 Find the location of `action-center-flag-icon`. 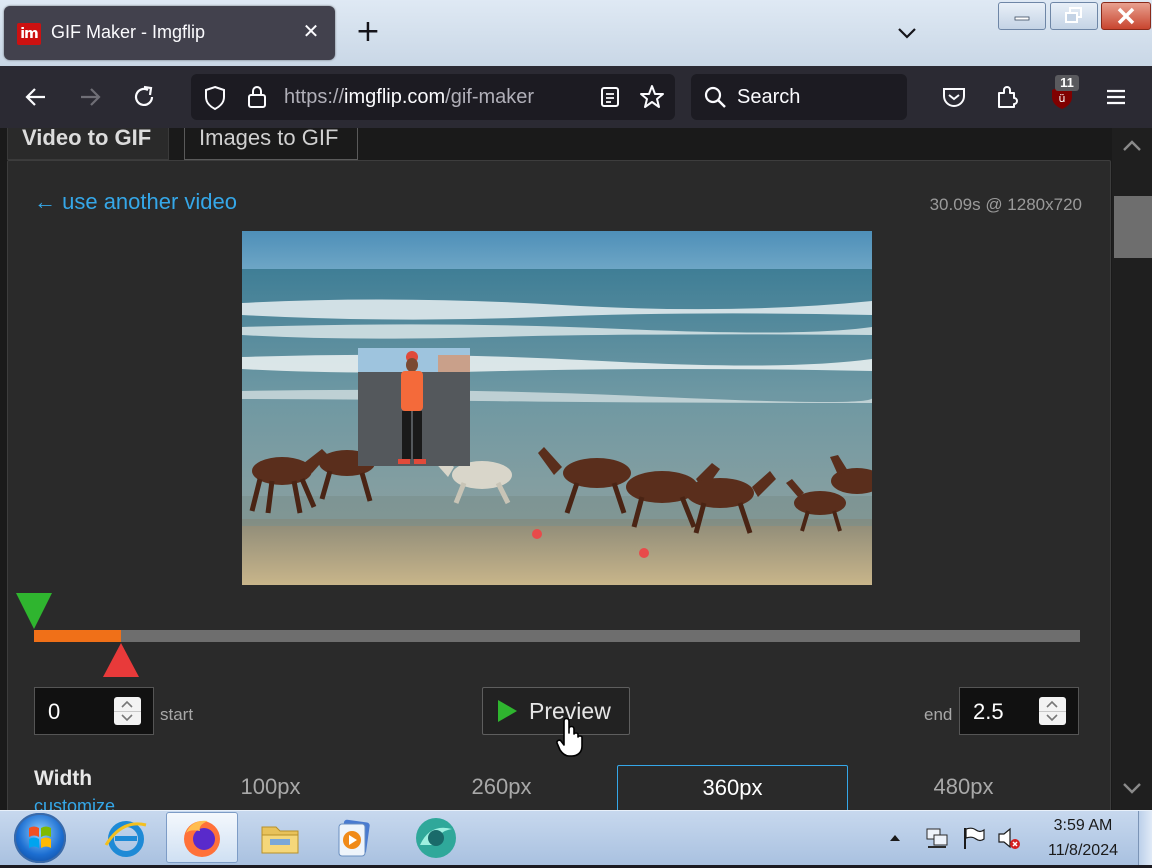

action-center-flag-icon is located at coordinates (973, 838).